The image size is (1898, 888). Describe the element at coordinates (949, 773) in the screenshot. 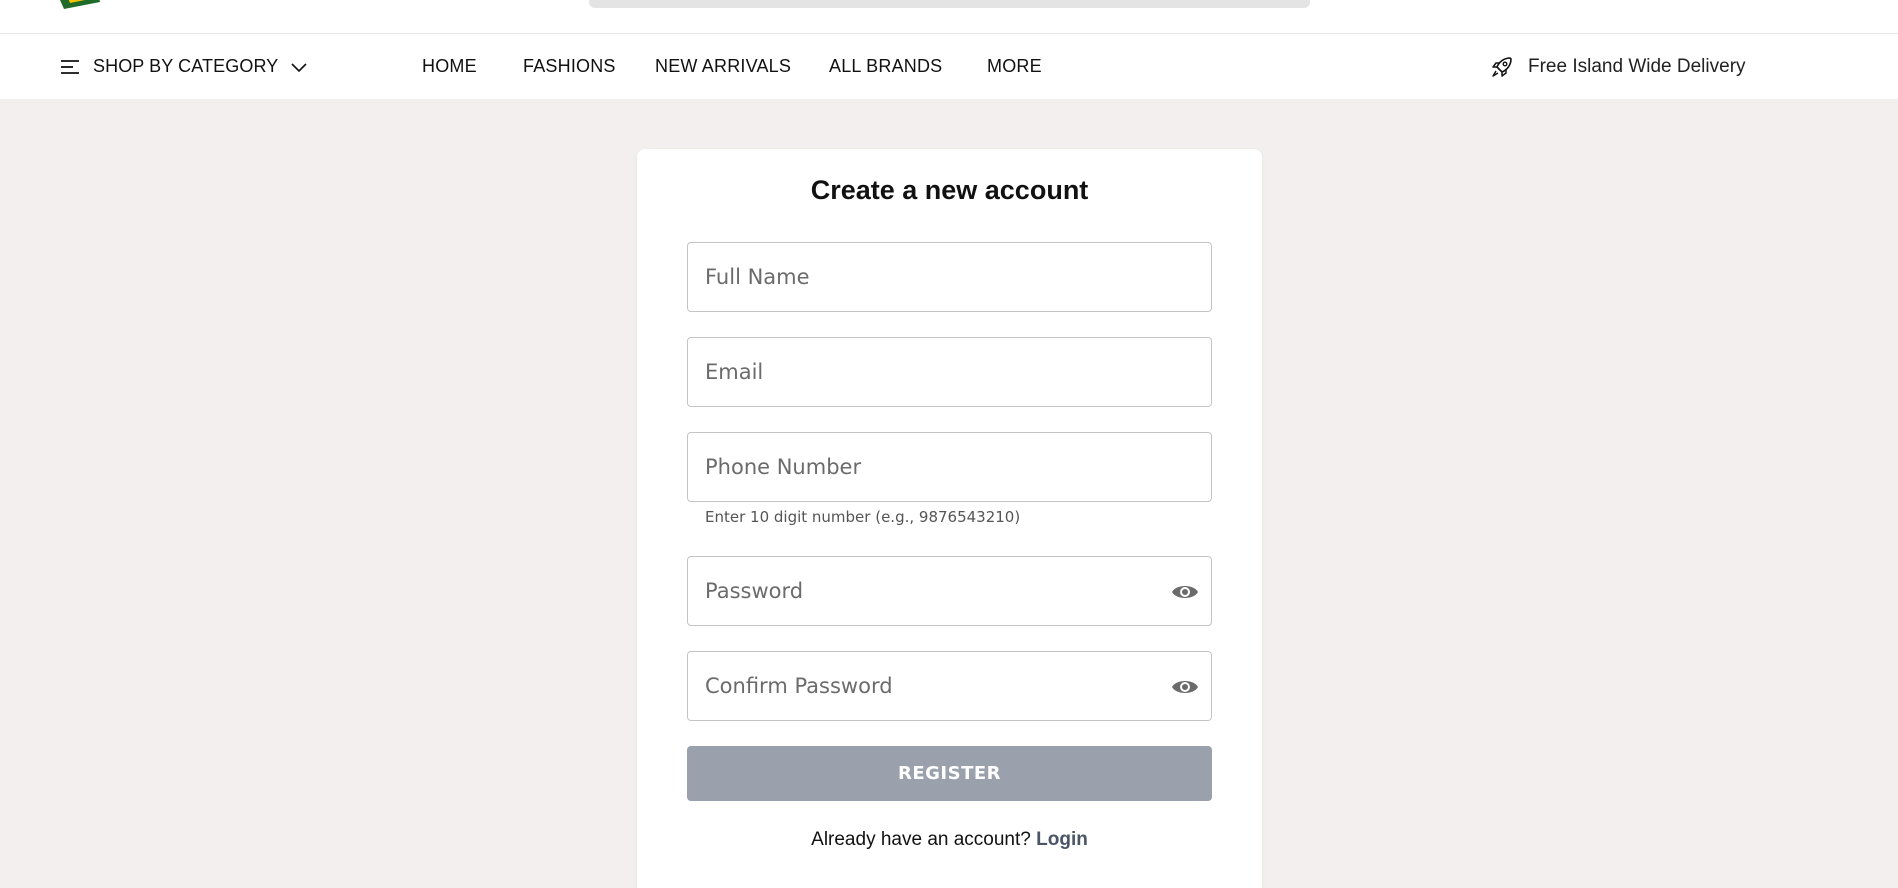

I see `register-button: REGISTER` at that location.